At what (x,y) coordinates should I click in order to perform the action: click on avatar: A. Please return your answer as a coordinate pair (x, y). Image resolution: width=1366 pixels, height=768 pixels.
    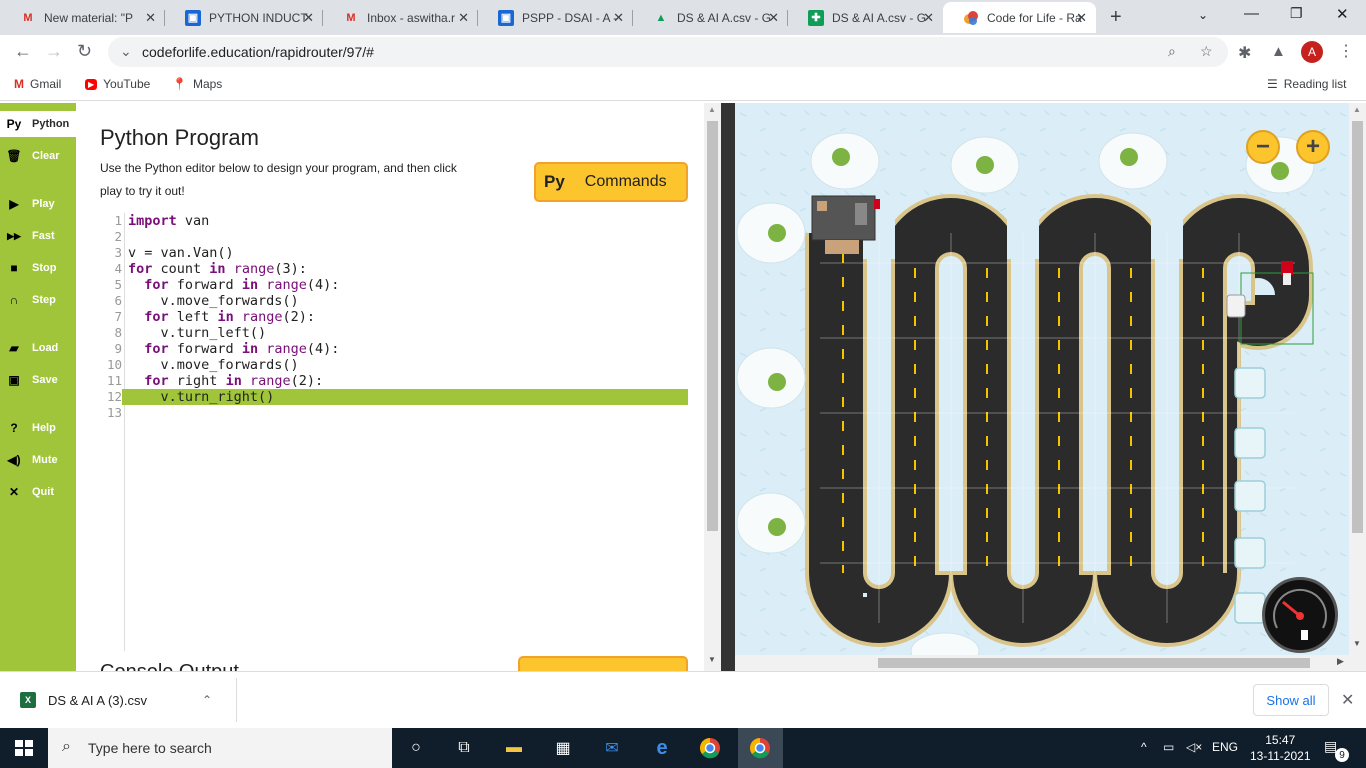
    Looking at the image, I should click on (1312, 52).